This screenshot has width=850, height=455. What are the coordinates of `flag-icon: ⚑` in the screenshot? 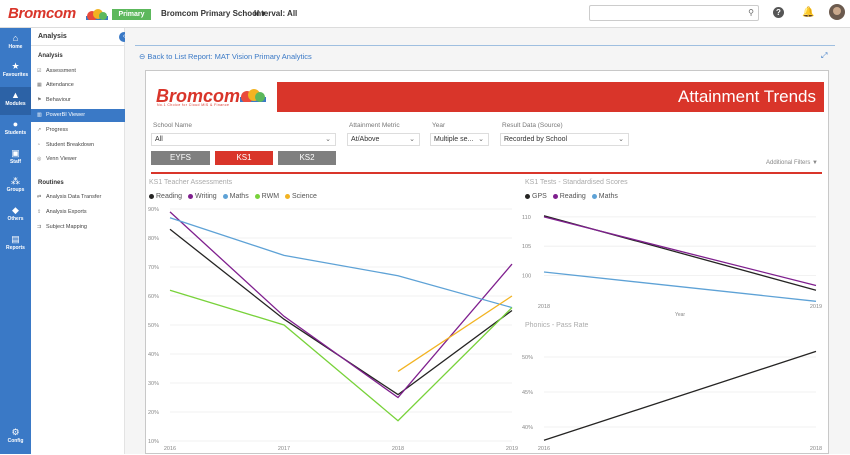 It's located at (39, 100).